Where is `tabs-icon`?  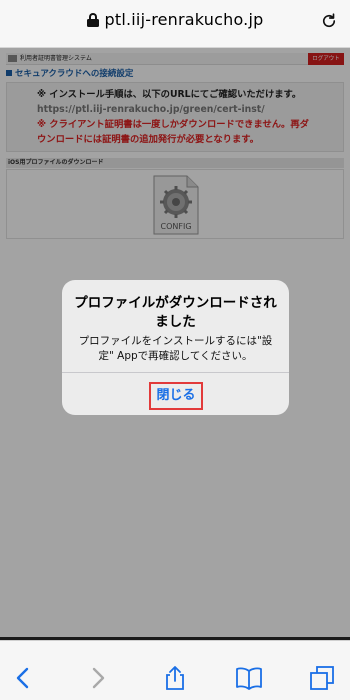 tabs-icon is located at coordinates (322, 678).